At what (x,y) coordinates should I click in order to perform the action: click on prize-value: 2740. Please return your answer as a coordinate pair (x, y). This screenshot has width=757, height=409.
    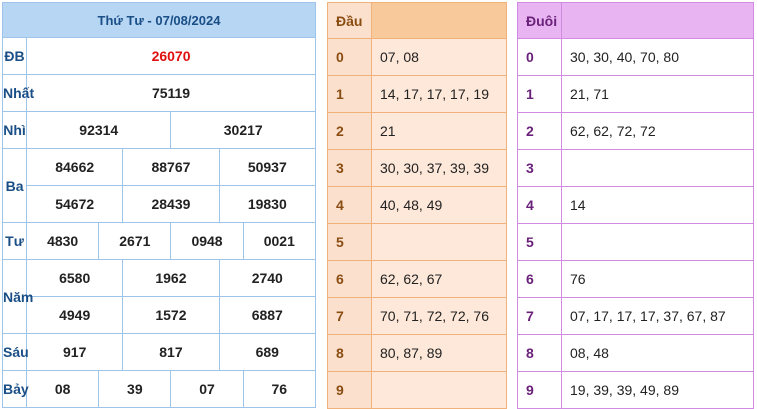
    Looking at the image, I should click on (267, 278).